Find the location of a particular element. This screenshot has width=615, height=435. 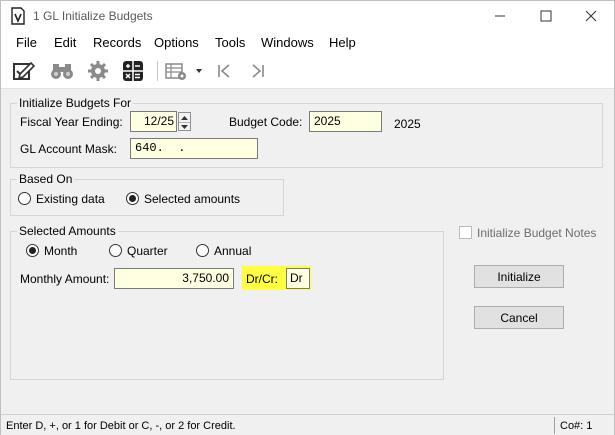

document-v-icon is located at coordinates (18, 16).